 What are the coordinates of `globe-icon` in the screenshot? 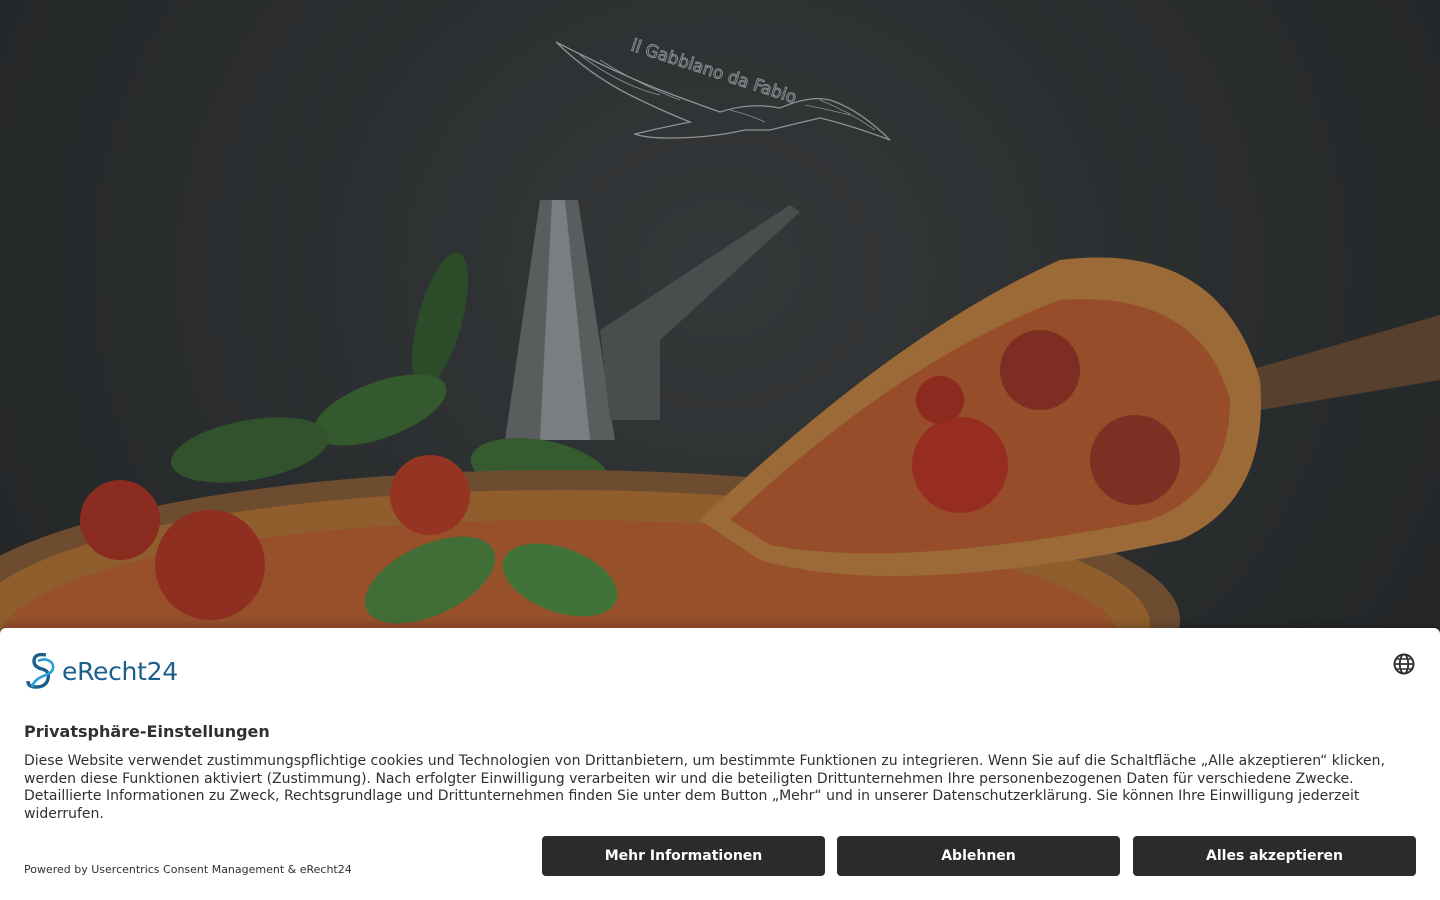 It's located at (1404, 664).